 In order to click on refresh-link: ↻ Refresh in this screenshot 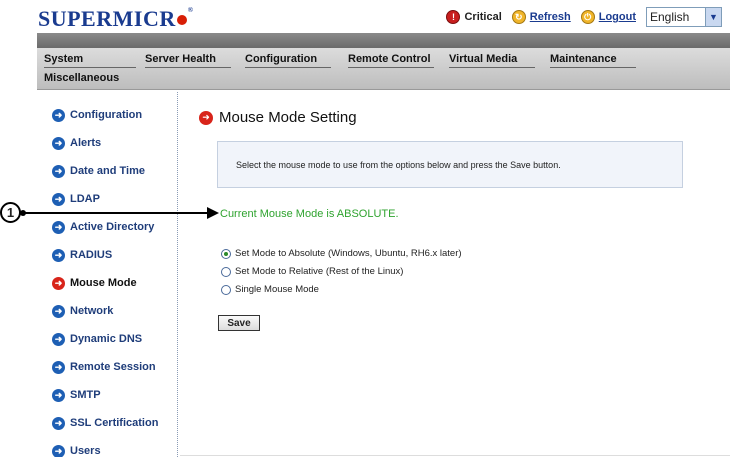, I will do `click(541, 17)`.